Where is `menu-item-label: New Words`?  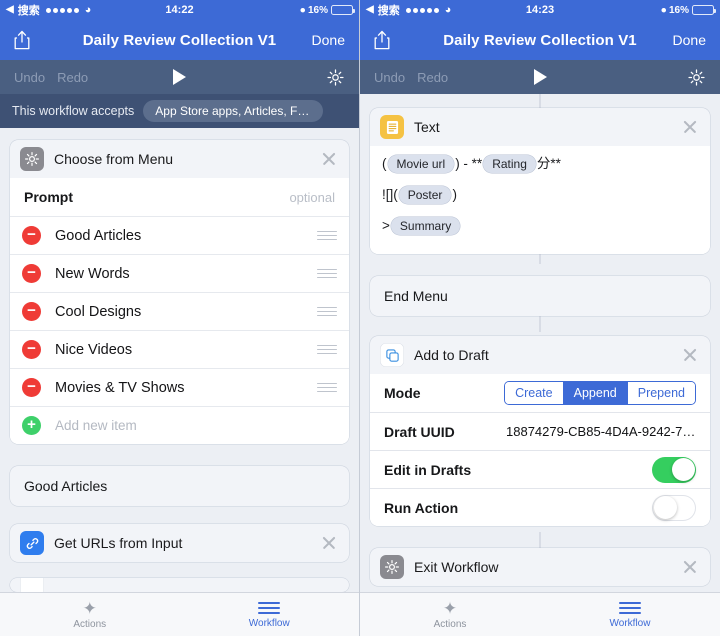
menu-item-label: New Words is located at coordinates (92, 273).